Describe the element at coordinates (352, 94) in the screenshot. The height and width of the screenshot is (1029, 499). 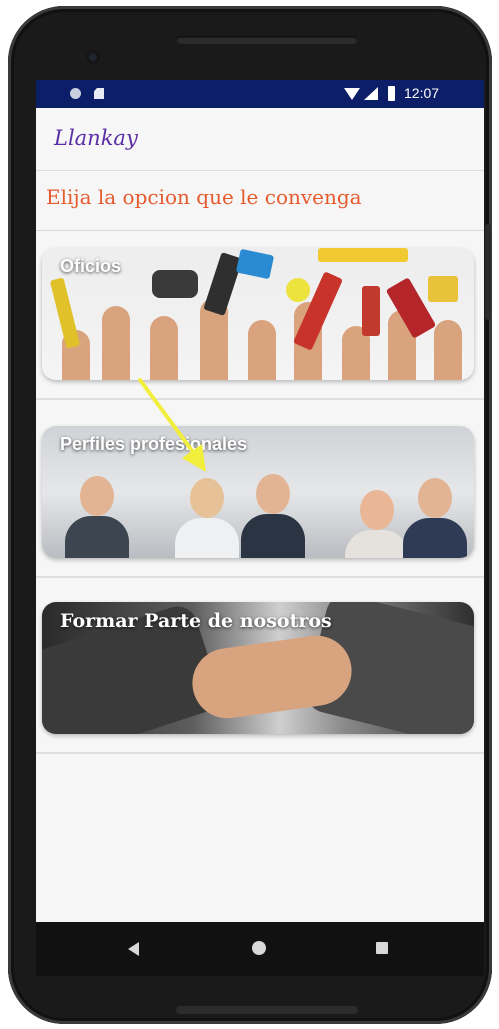
I see `wifi-icon` at that location.